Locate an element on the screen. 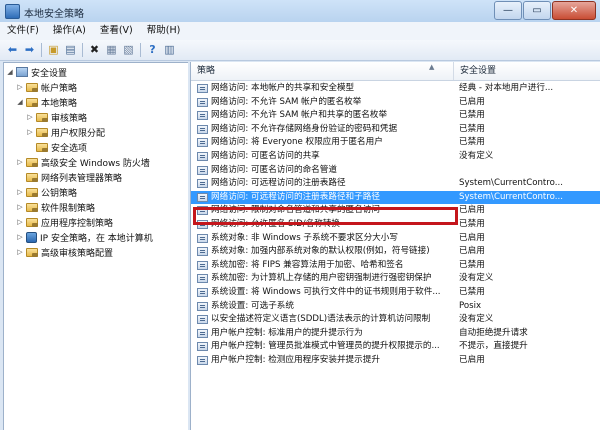  delete-icon: ✖ is located at coordinates (94, 49).